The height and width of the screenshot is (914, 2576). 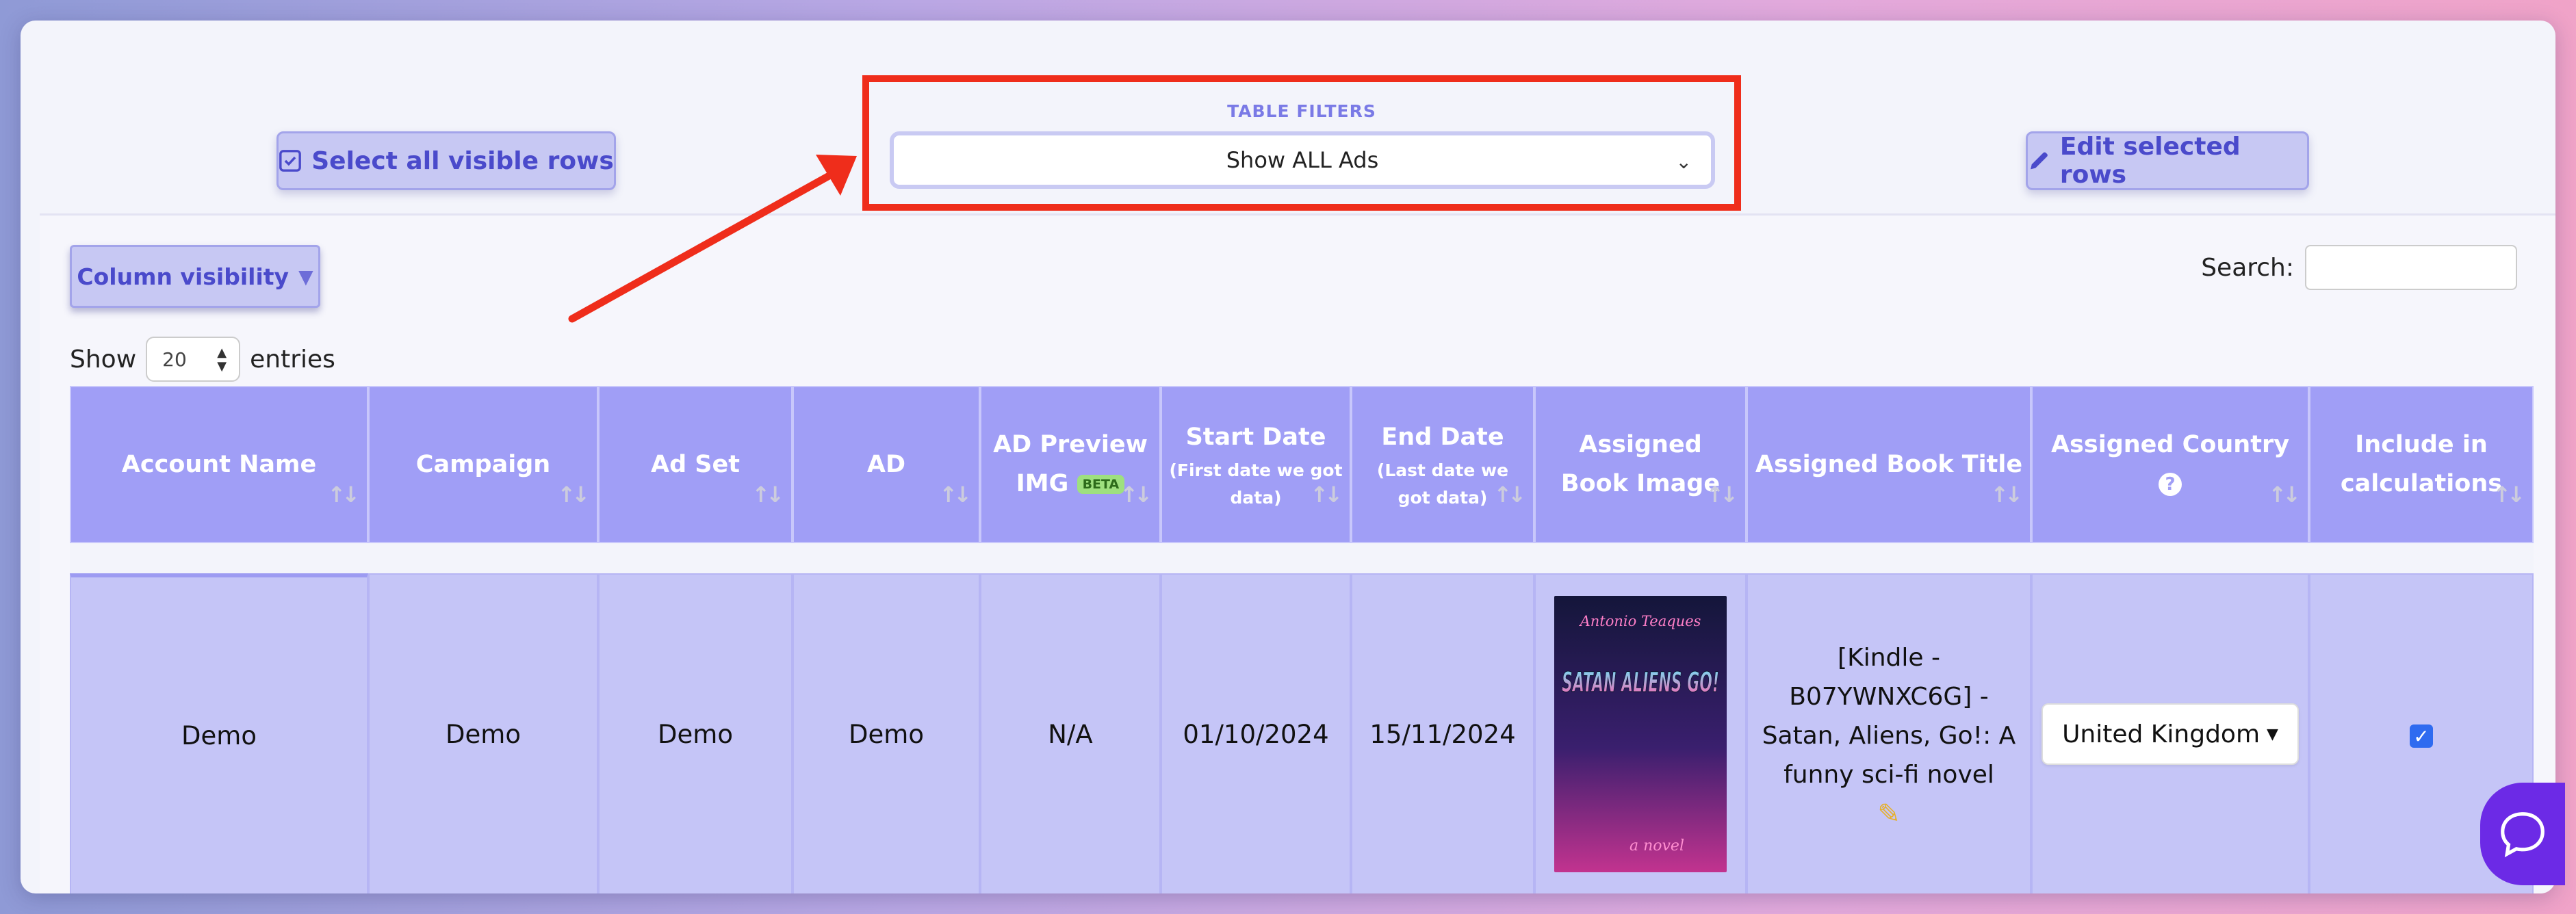 I want to click on chat-bubble-icon, so click(x=2523, y=835).